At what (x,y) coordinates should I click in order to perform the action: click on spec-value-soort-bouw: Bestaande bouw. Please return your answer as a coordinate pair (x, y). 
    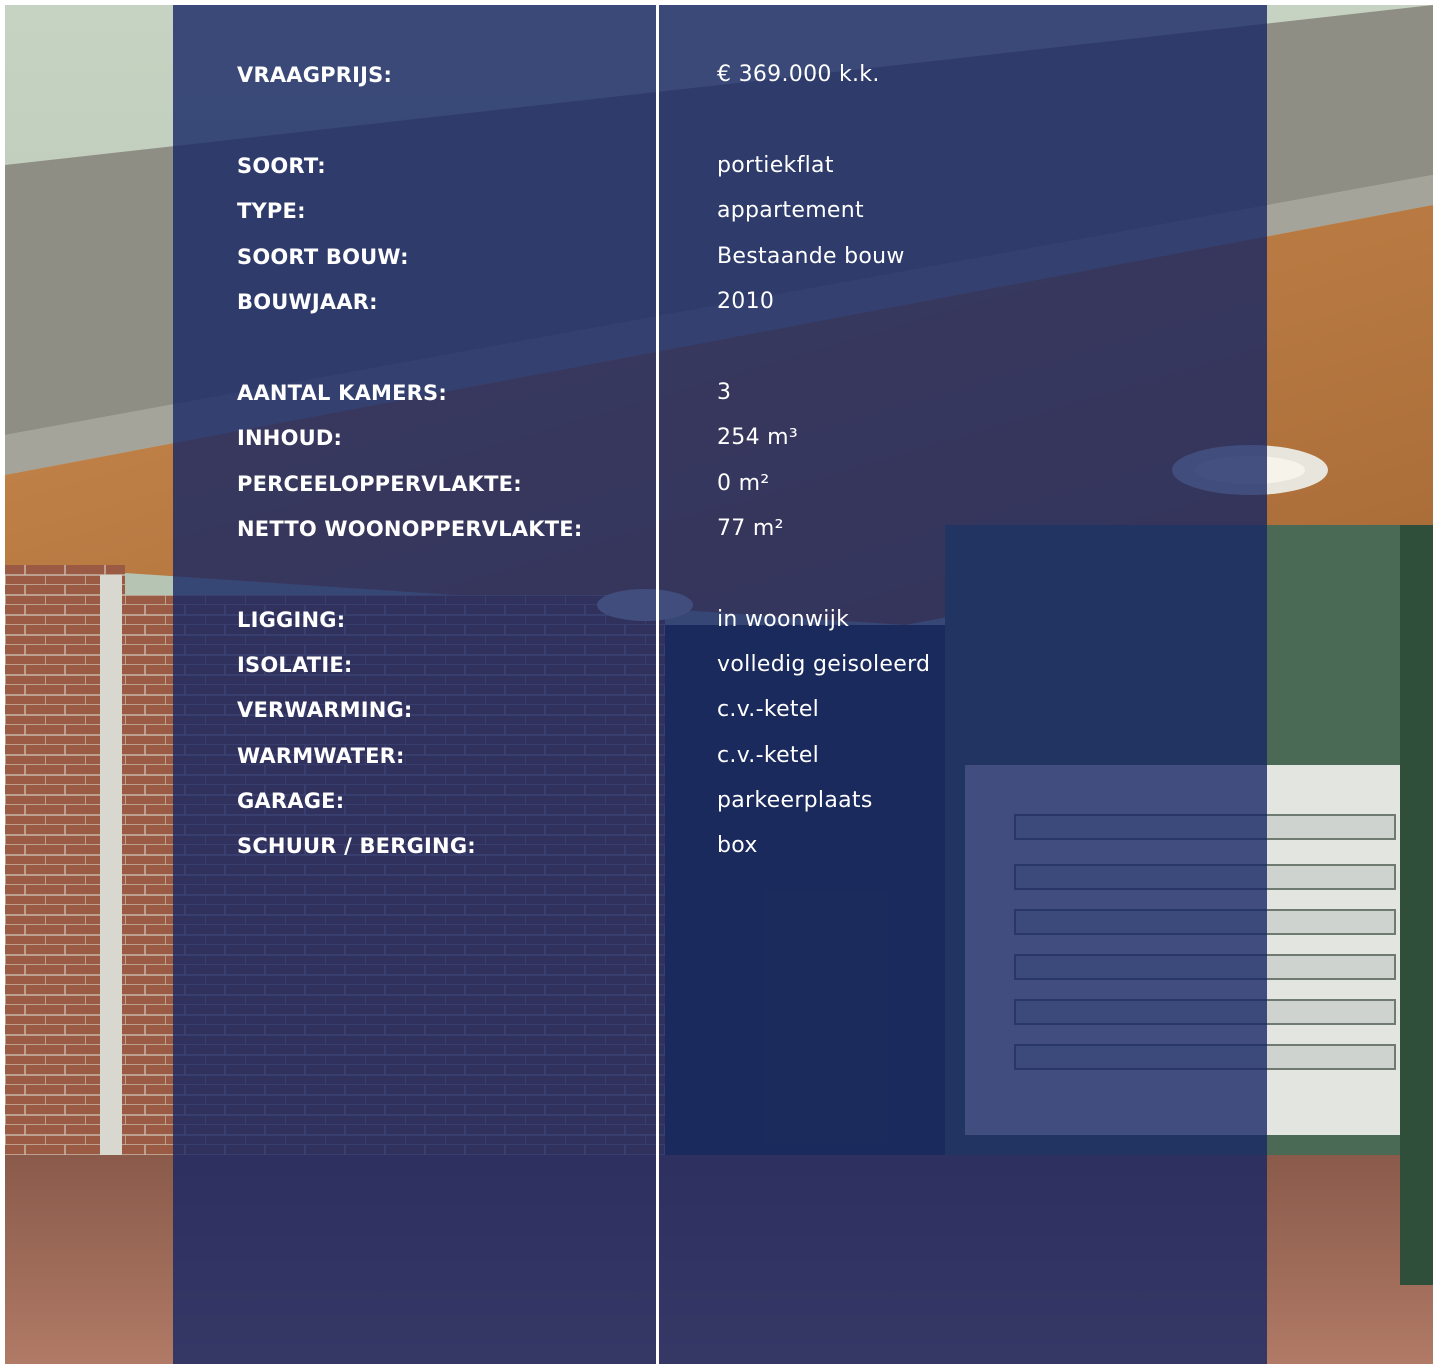
    Looking at the image, I should click on (811, 256).